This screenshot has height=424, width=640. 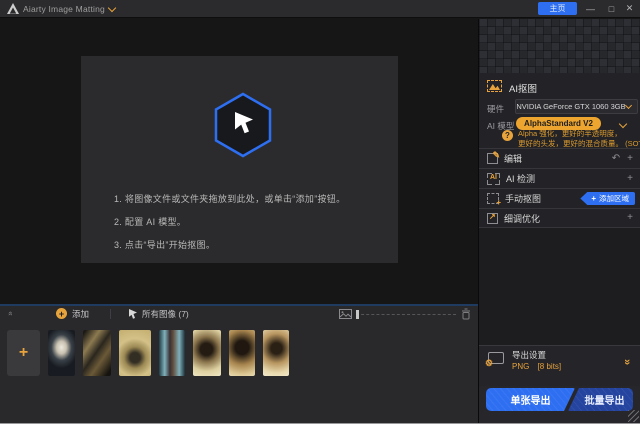 I want to click on model-select-value: AlphaStandard V2, so click(x=558, y=123).